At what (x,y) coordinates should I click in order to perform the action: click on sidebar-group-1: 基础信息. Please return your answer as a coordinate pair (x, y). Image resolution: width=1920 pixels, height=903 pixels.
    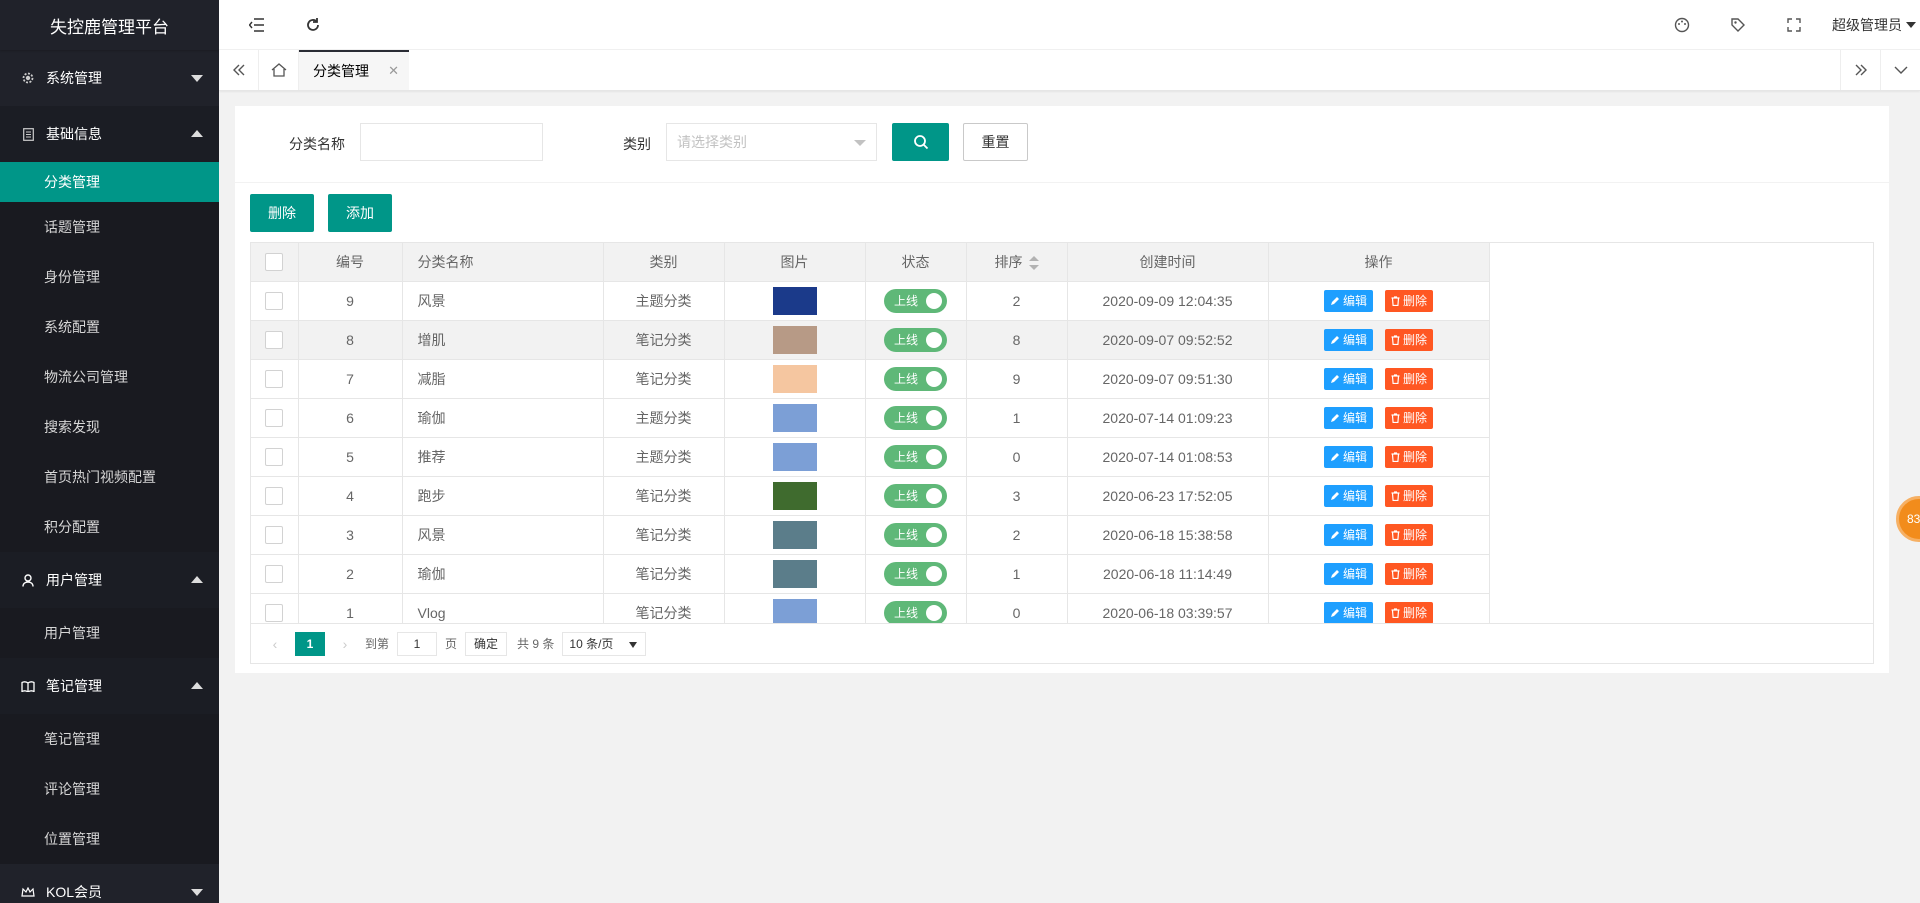
    Looking at the image, I should click on (109, 134).